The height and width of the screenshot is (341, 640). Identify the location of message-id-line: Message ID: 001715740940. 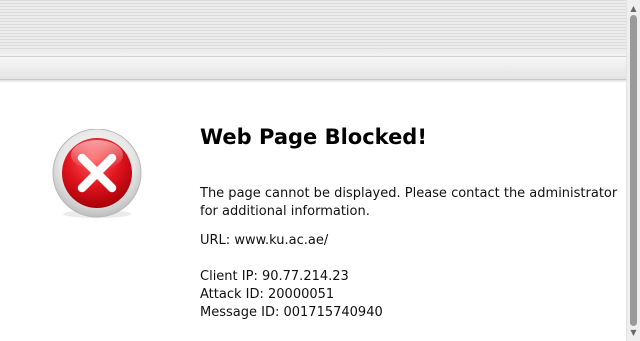
(410, 313).